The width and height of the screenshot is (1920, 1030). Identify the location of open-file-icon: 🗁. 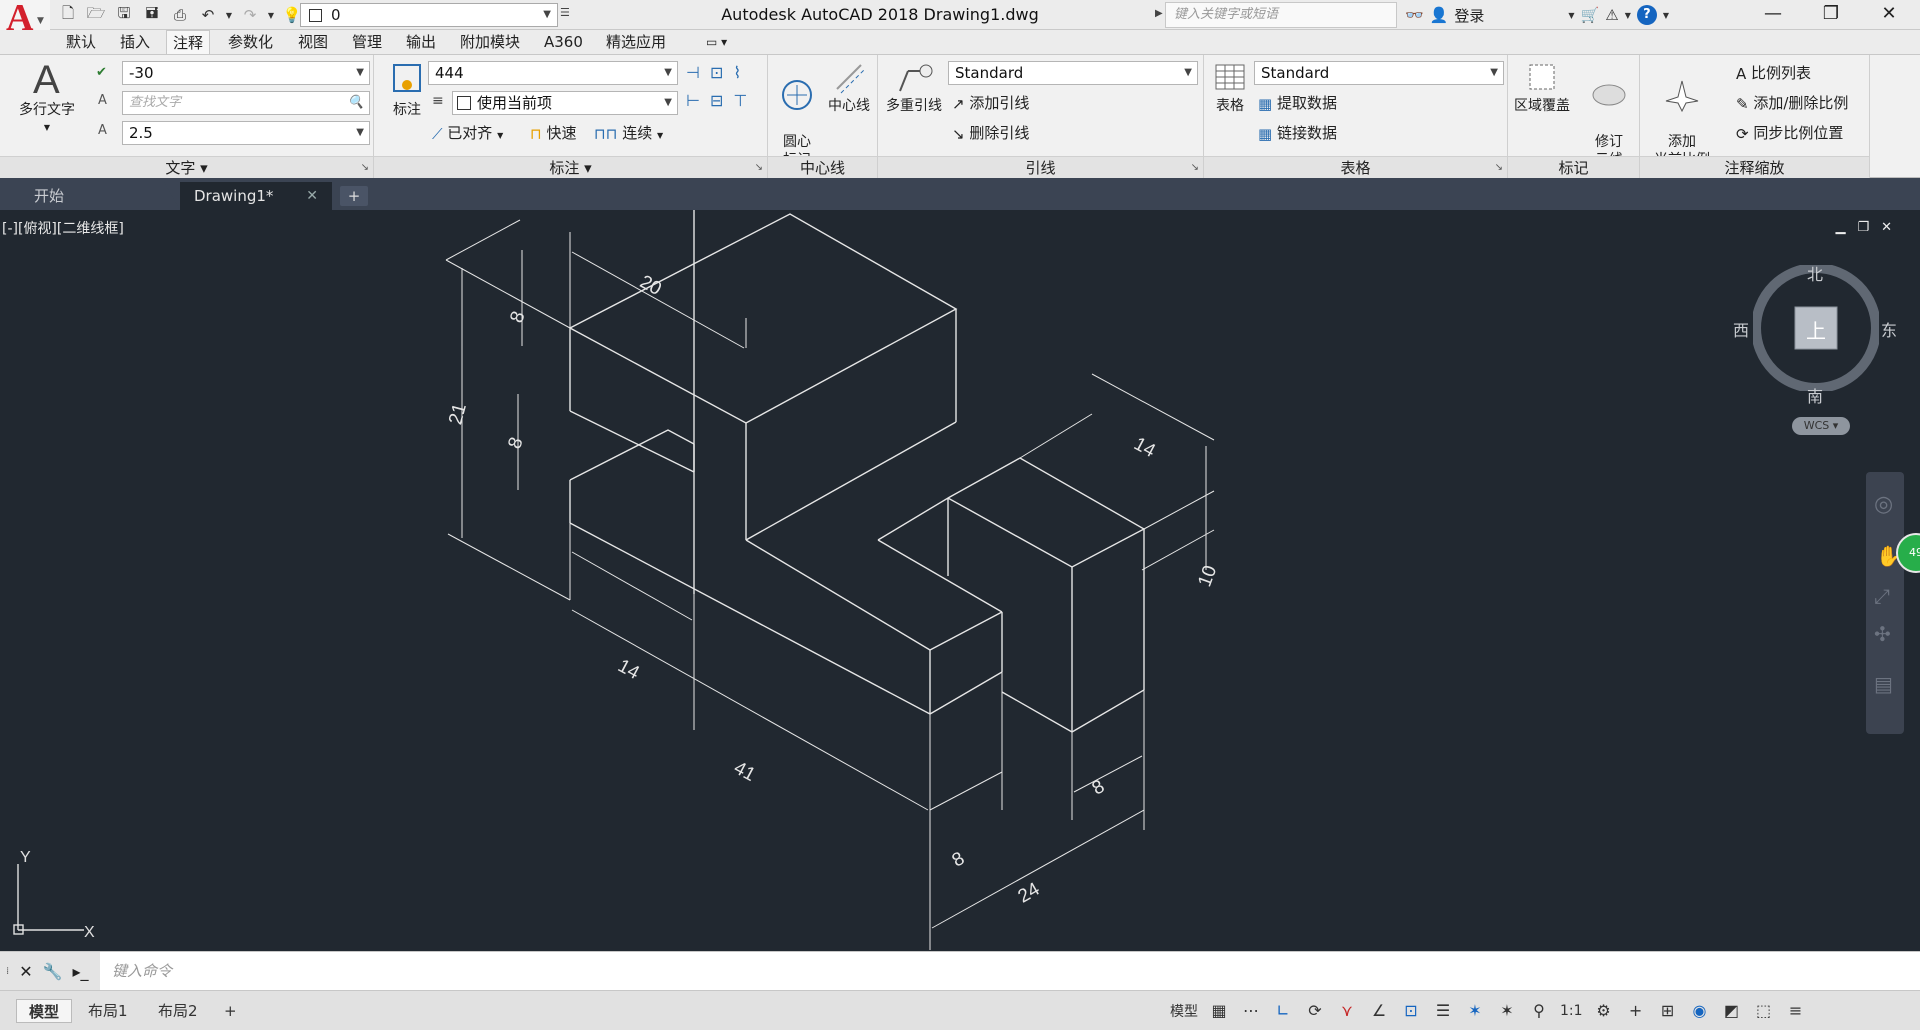
(96, 15).